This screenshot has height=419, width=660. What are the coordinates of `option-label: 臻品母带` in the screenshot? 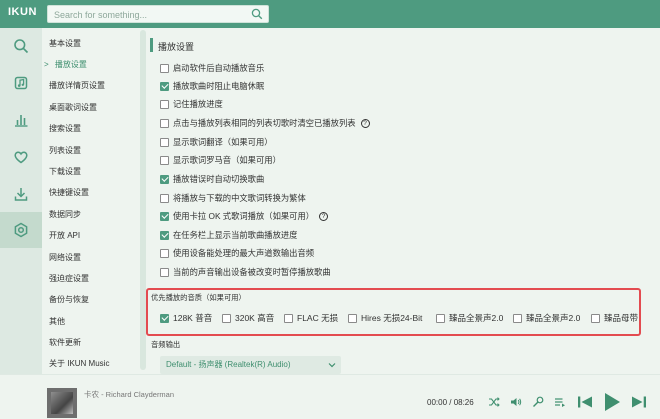 It's located at (621, 318).